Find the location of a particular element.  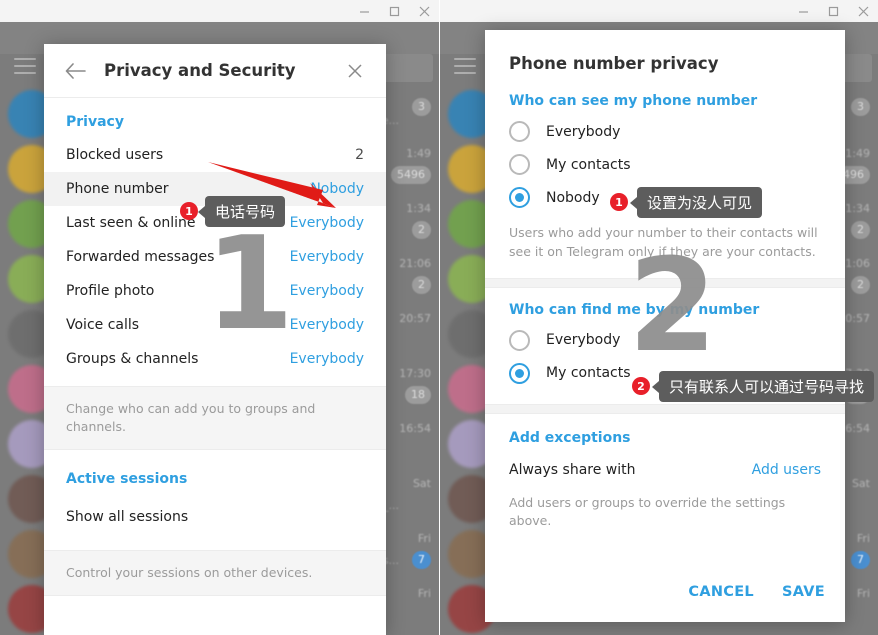

row-label: Profile photo is located at coordinates (110, 291).